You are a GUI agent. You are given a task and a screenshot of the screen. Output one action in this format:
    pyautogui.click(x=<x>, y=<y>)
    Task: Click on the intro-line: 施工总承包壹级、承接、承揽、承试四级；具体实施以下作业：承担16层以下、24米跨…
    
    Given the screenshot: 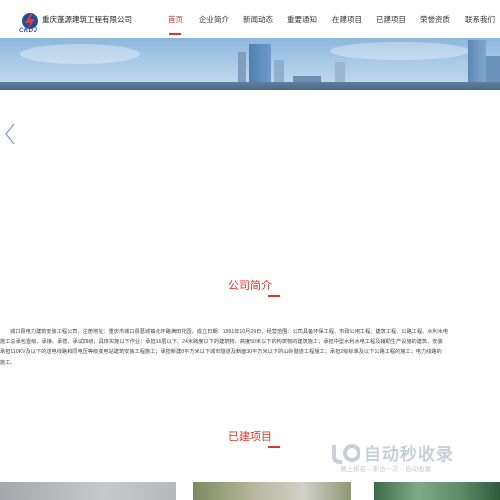 What is the action you would take?
    pyautogui.click(x=221, y=342)
    